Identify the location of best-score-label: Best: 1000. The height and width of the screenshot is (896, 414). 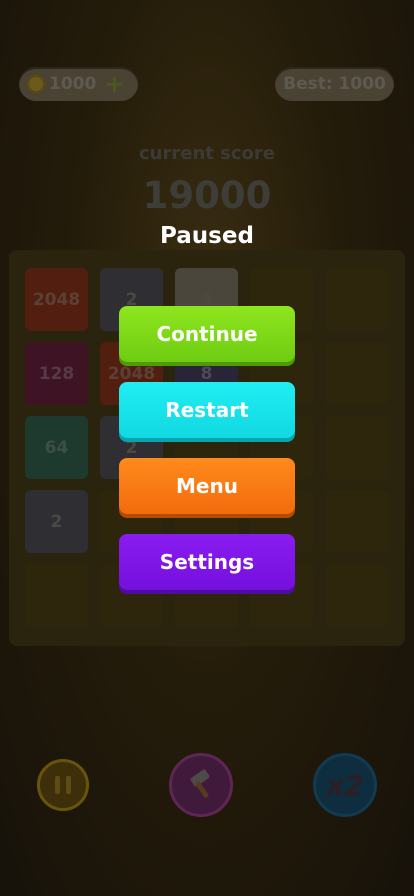
(334, 84).